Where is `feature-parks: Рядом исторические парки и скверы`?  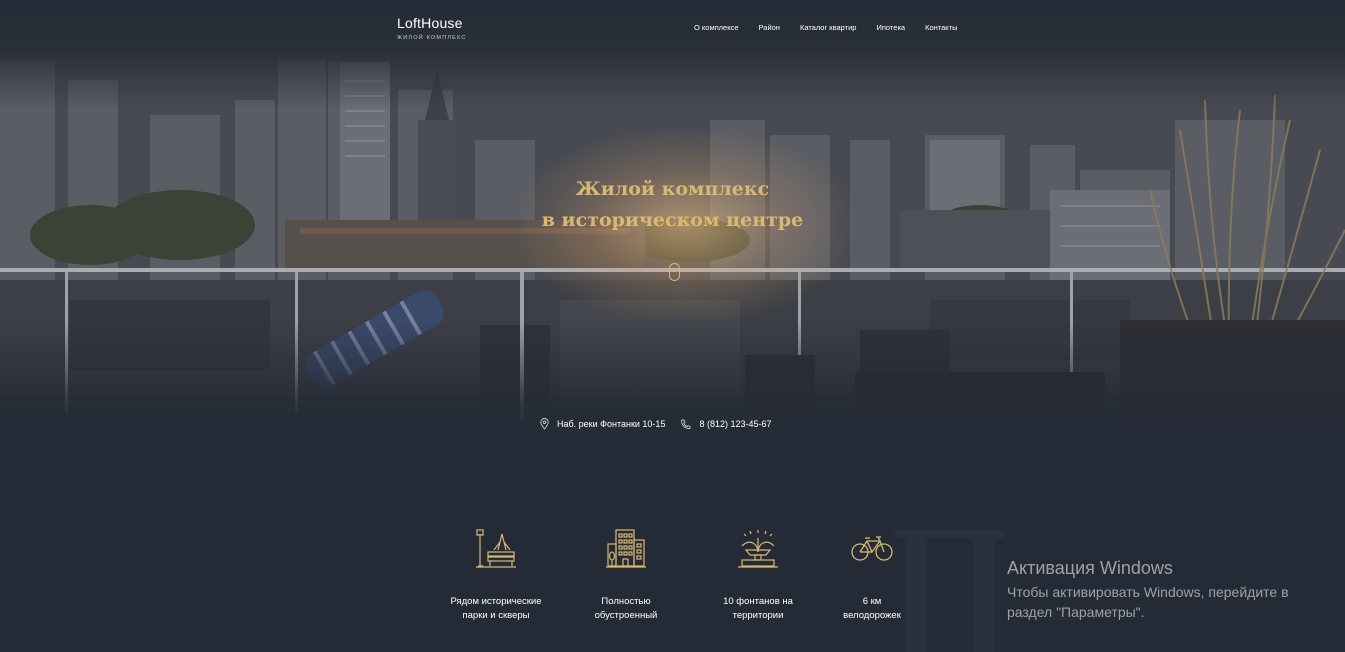
feature-parks: Рядом исторические парки и скверы is located at coordinates (496, 574).